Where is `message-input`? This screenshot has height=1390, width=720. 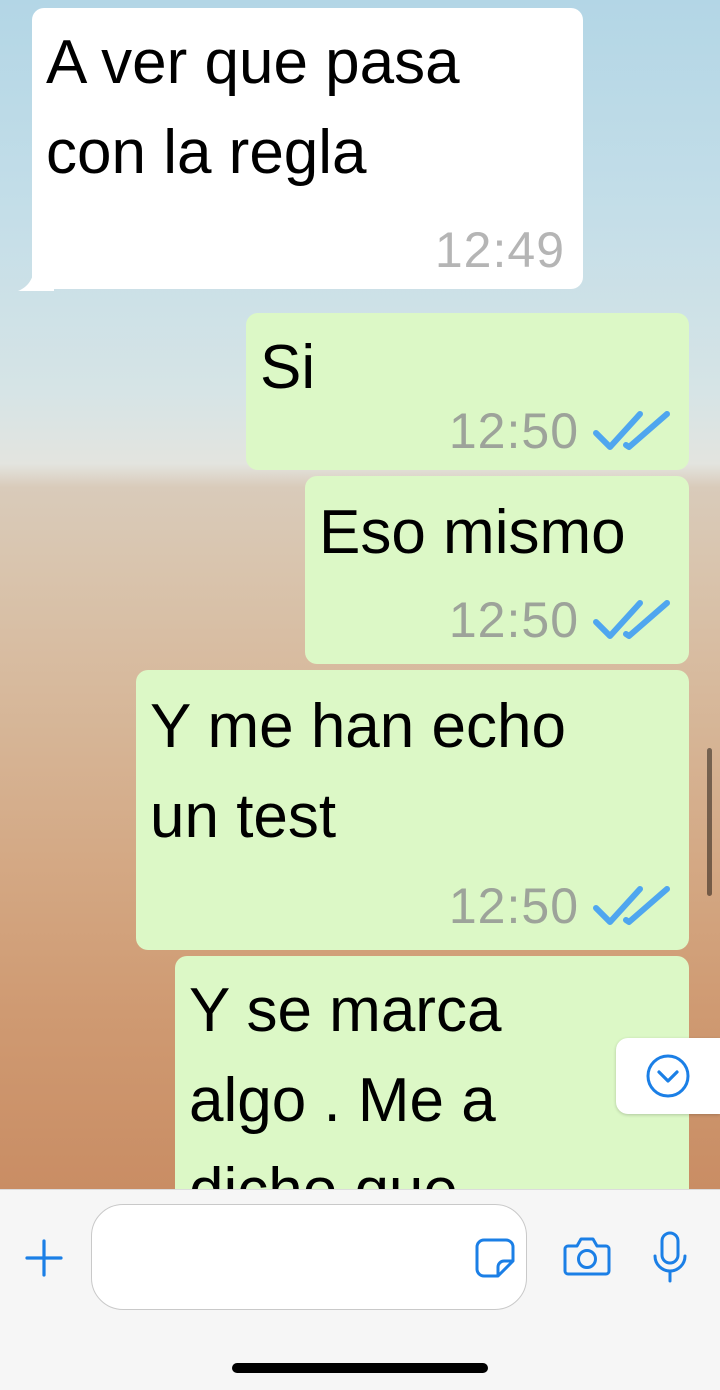 message-input is located at coordinates (309, 1257).